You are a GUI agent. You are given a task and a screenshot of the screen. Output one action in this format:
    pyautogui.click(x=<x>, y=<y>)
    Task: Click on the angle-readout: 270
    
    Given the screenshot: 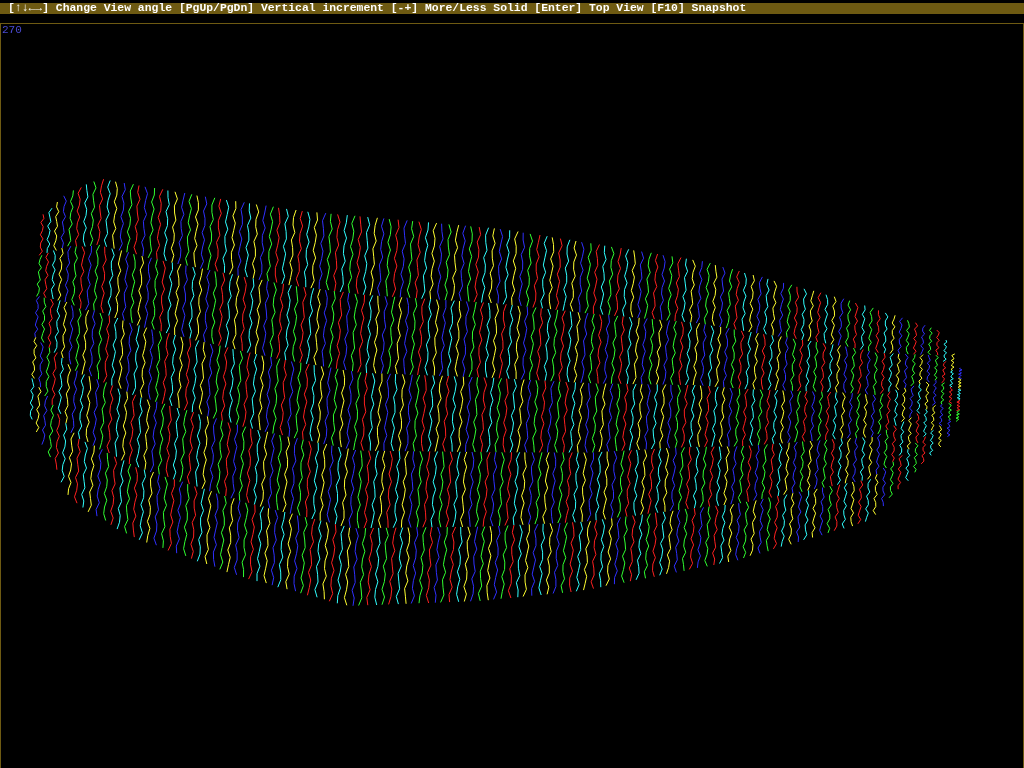 What is the action you would take?
    pyautogui.click(x=12, y=30)
    